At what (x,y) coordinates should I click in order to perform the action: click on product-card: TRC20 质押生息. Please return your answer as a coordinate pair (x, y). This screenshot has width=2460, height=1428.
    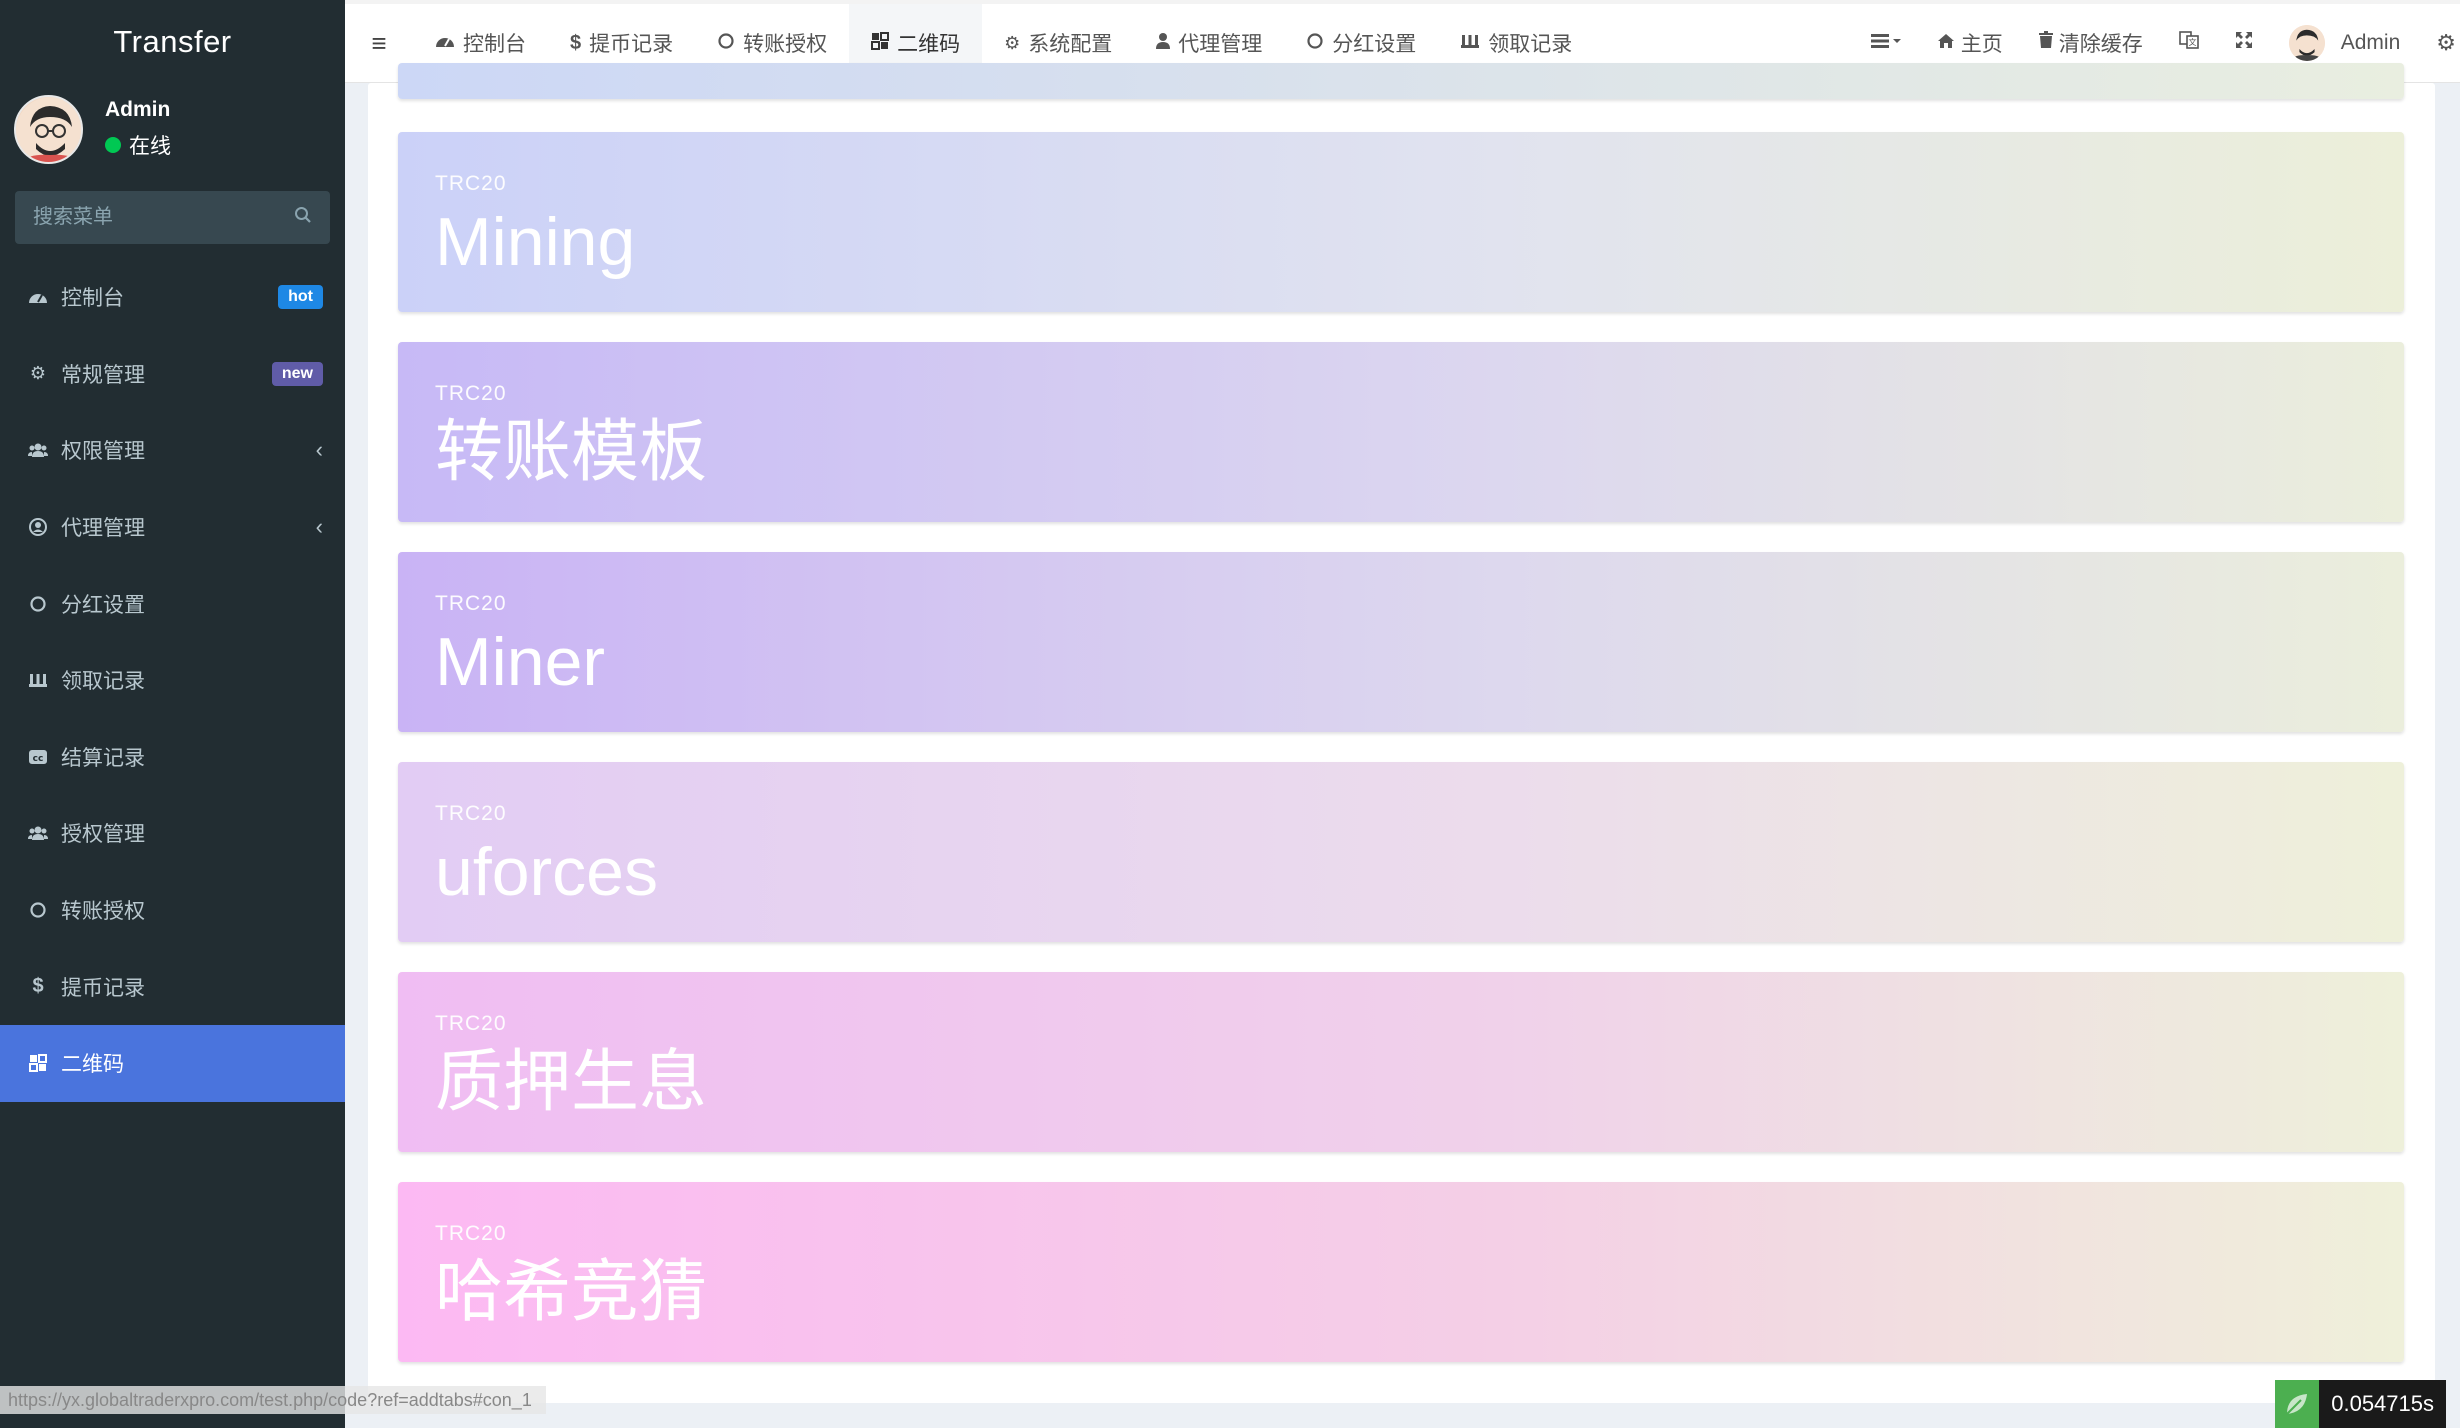
    Looking at the image, I should click on (1401, 1062).